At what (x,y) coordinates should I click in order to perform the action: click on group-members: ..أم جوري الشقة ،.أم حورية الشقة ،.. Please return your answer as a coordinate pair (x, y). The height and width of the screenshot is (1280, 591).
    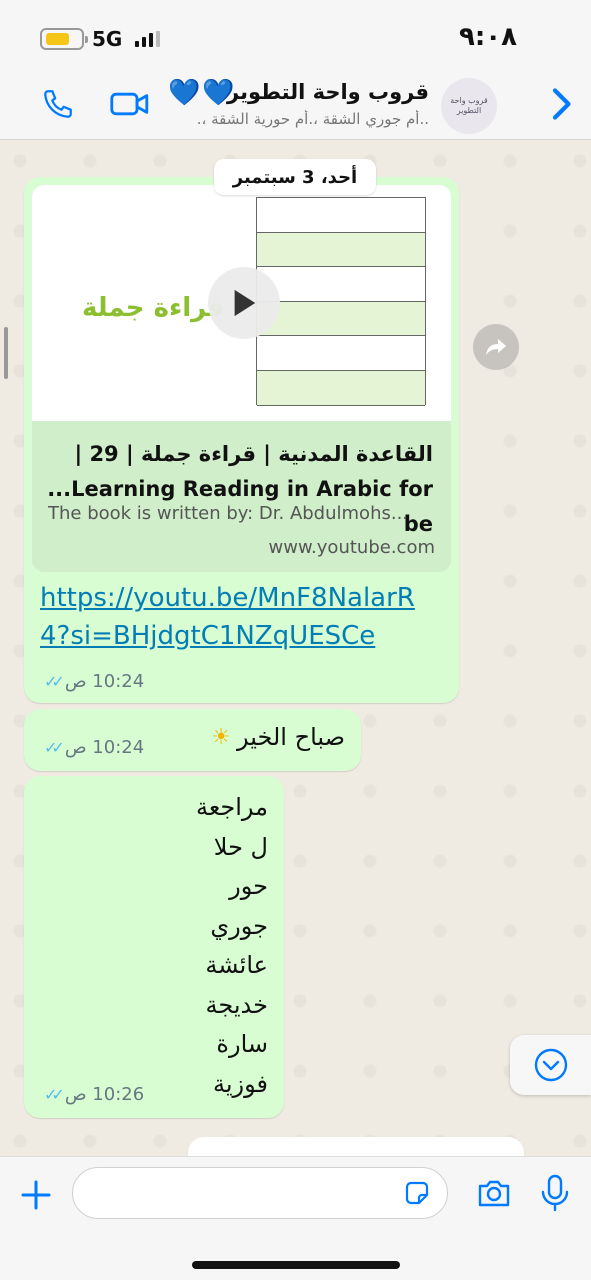
    Looking at the image, I should click on (304, 119).